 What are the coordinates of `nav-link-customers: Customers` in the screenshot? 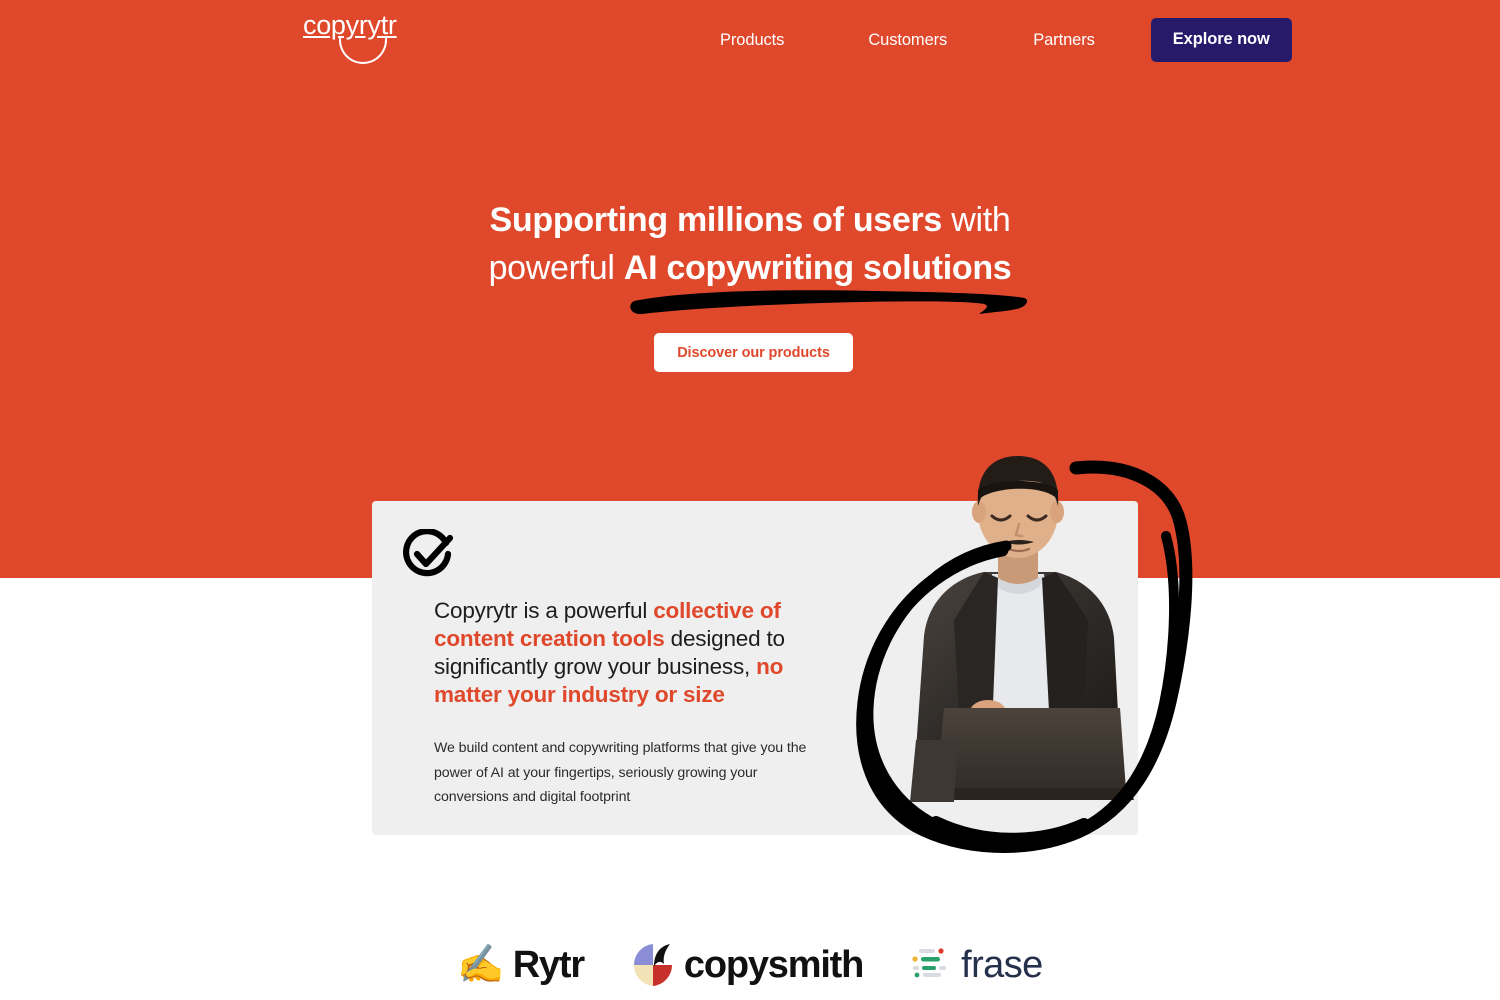 It's located at (907, 40).